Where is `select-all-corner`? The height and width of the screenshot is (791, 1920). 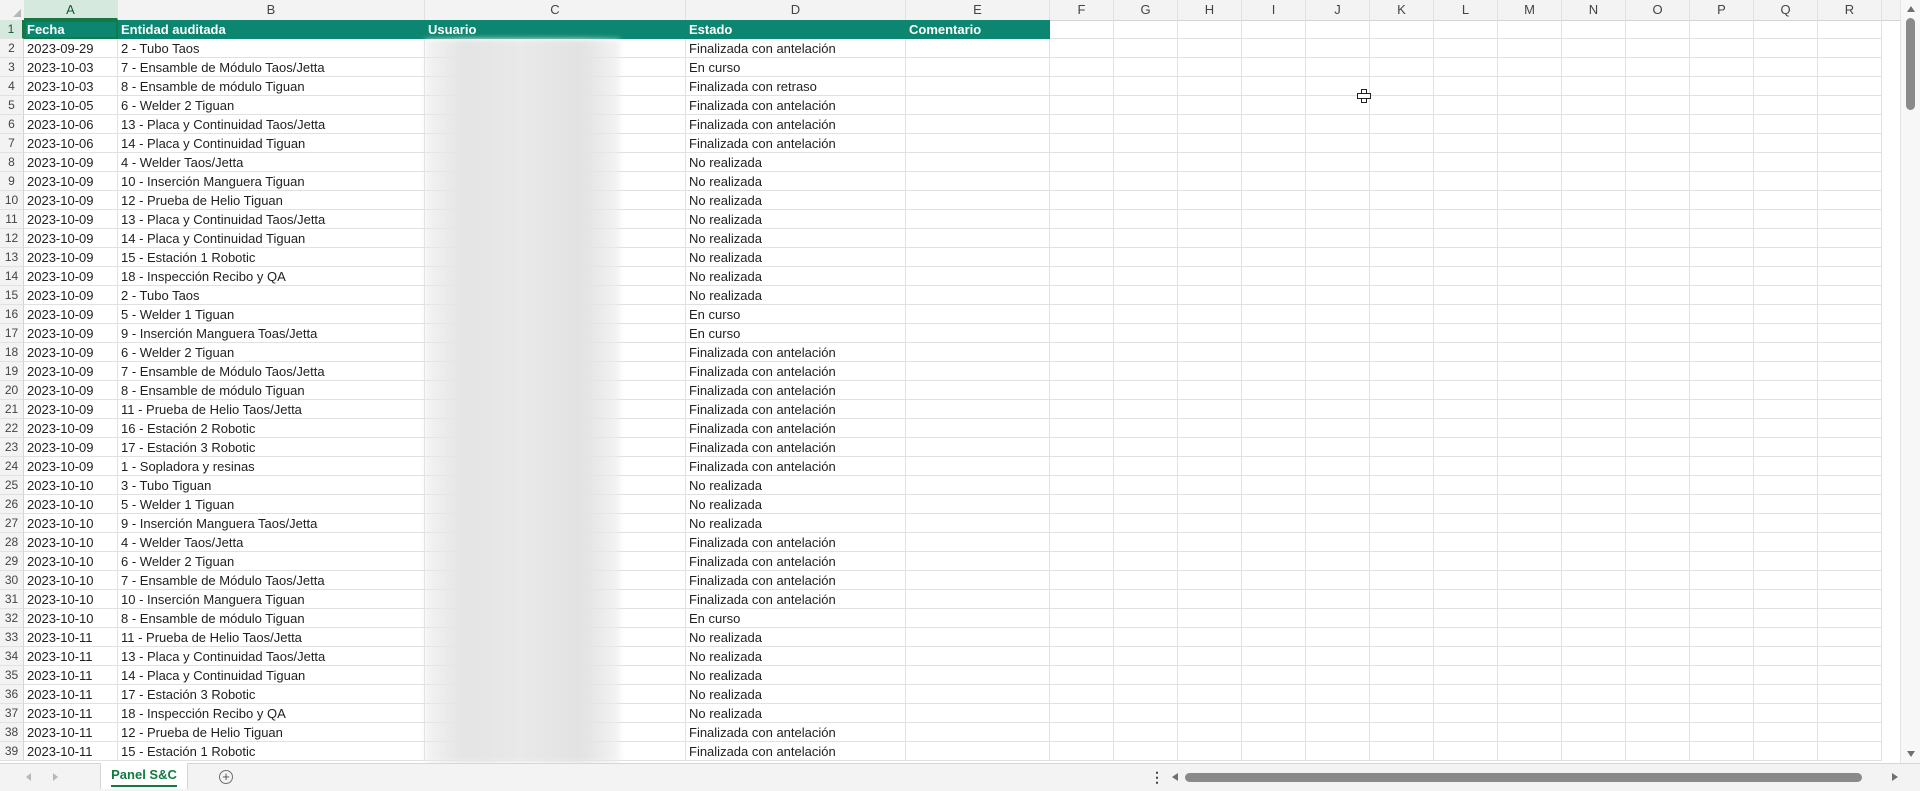
select-all-corner is located at coordinates (12, 10).